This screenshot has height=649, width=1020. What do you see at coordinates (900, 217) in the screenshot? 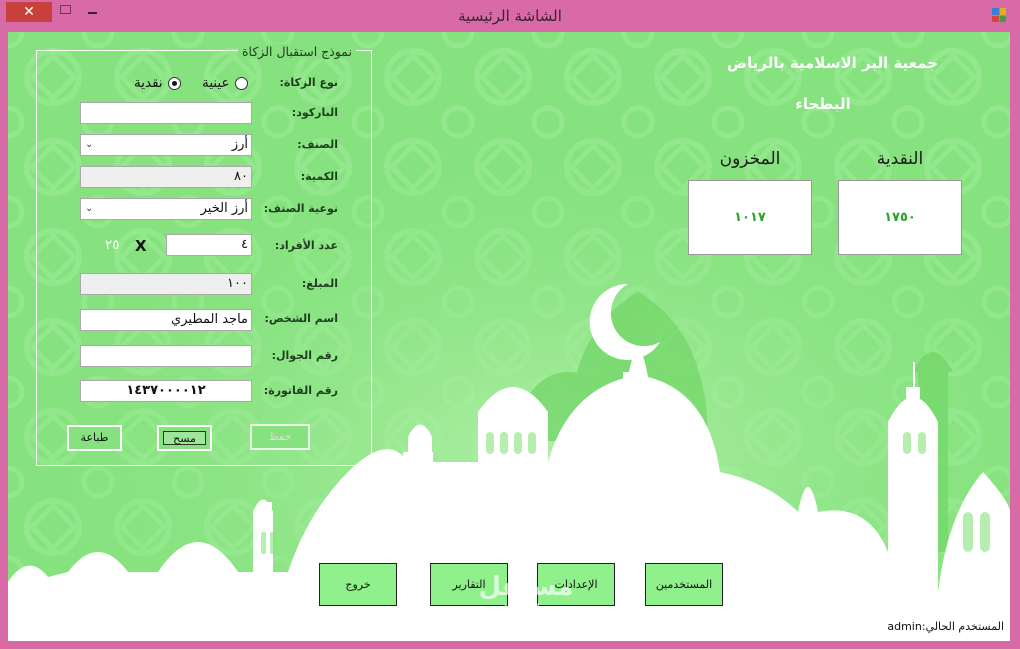
I see `cash-value: ١٧٥٠` at bounding box center [900, 217].